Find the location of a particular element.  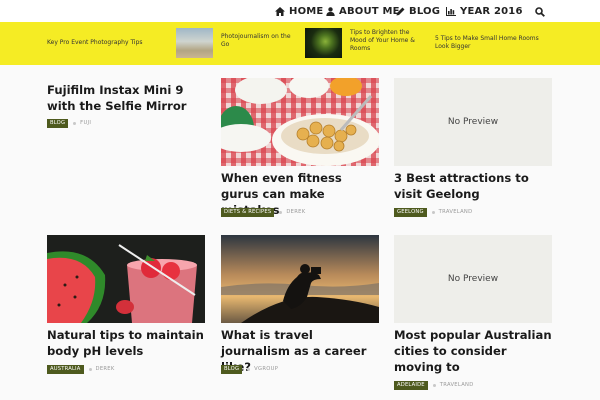

category-badge: AUSTRALIA is located at coordinates (65, 369).